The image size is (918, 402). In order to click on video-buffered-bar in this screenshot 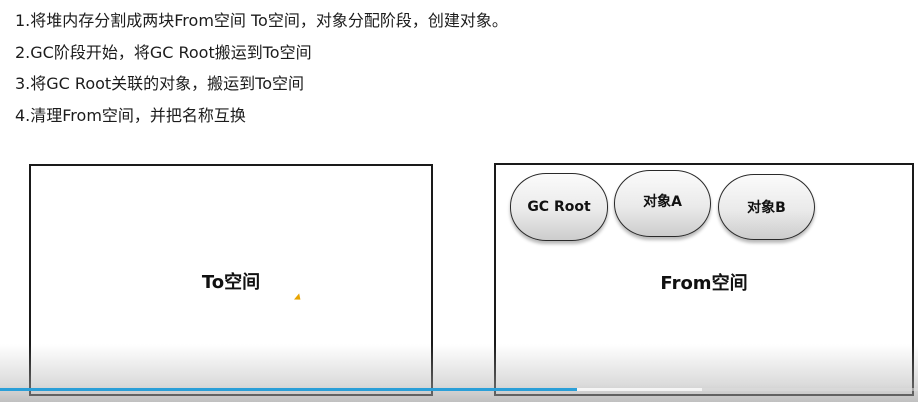, I will do `click(639, 389)`.